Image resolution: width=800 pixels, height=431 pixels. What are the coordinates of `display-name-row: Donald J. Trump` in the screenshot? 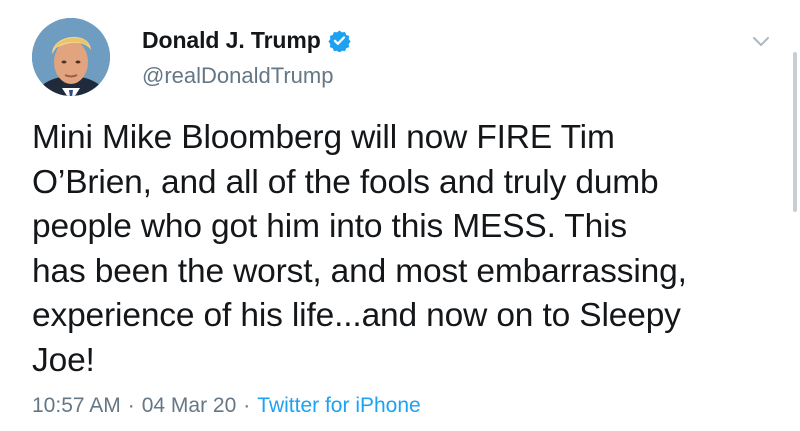 It's located at (246, 40).